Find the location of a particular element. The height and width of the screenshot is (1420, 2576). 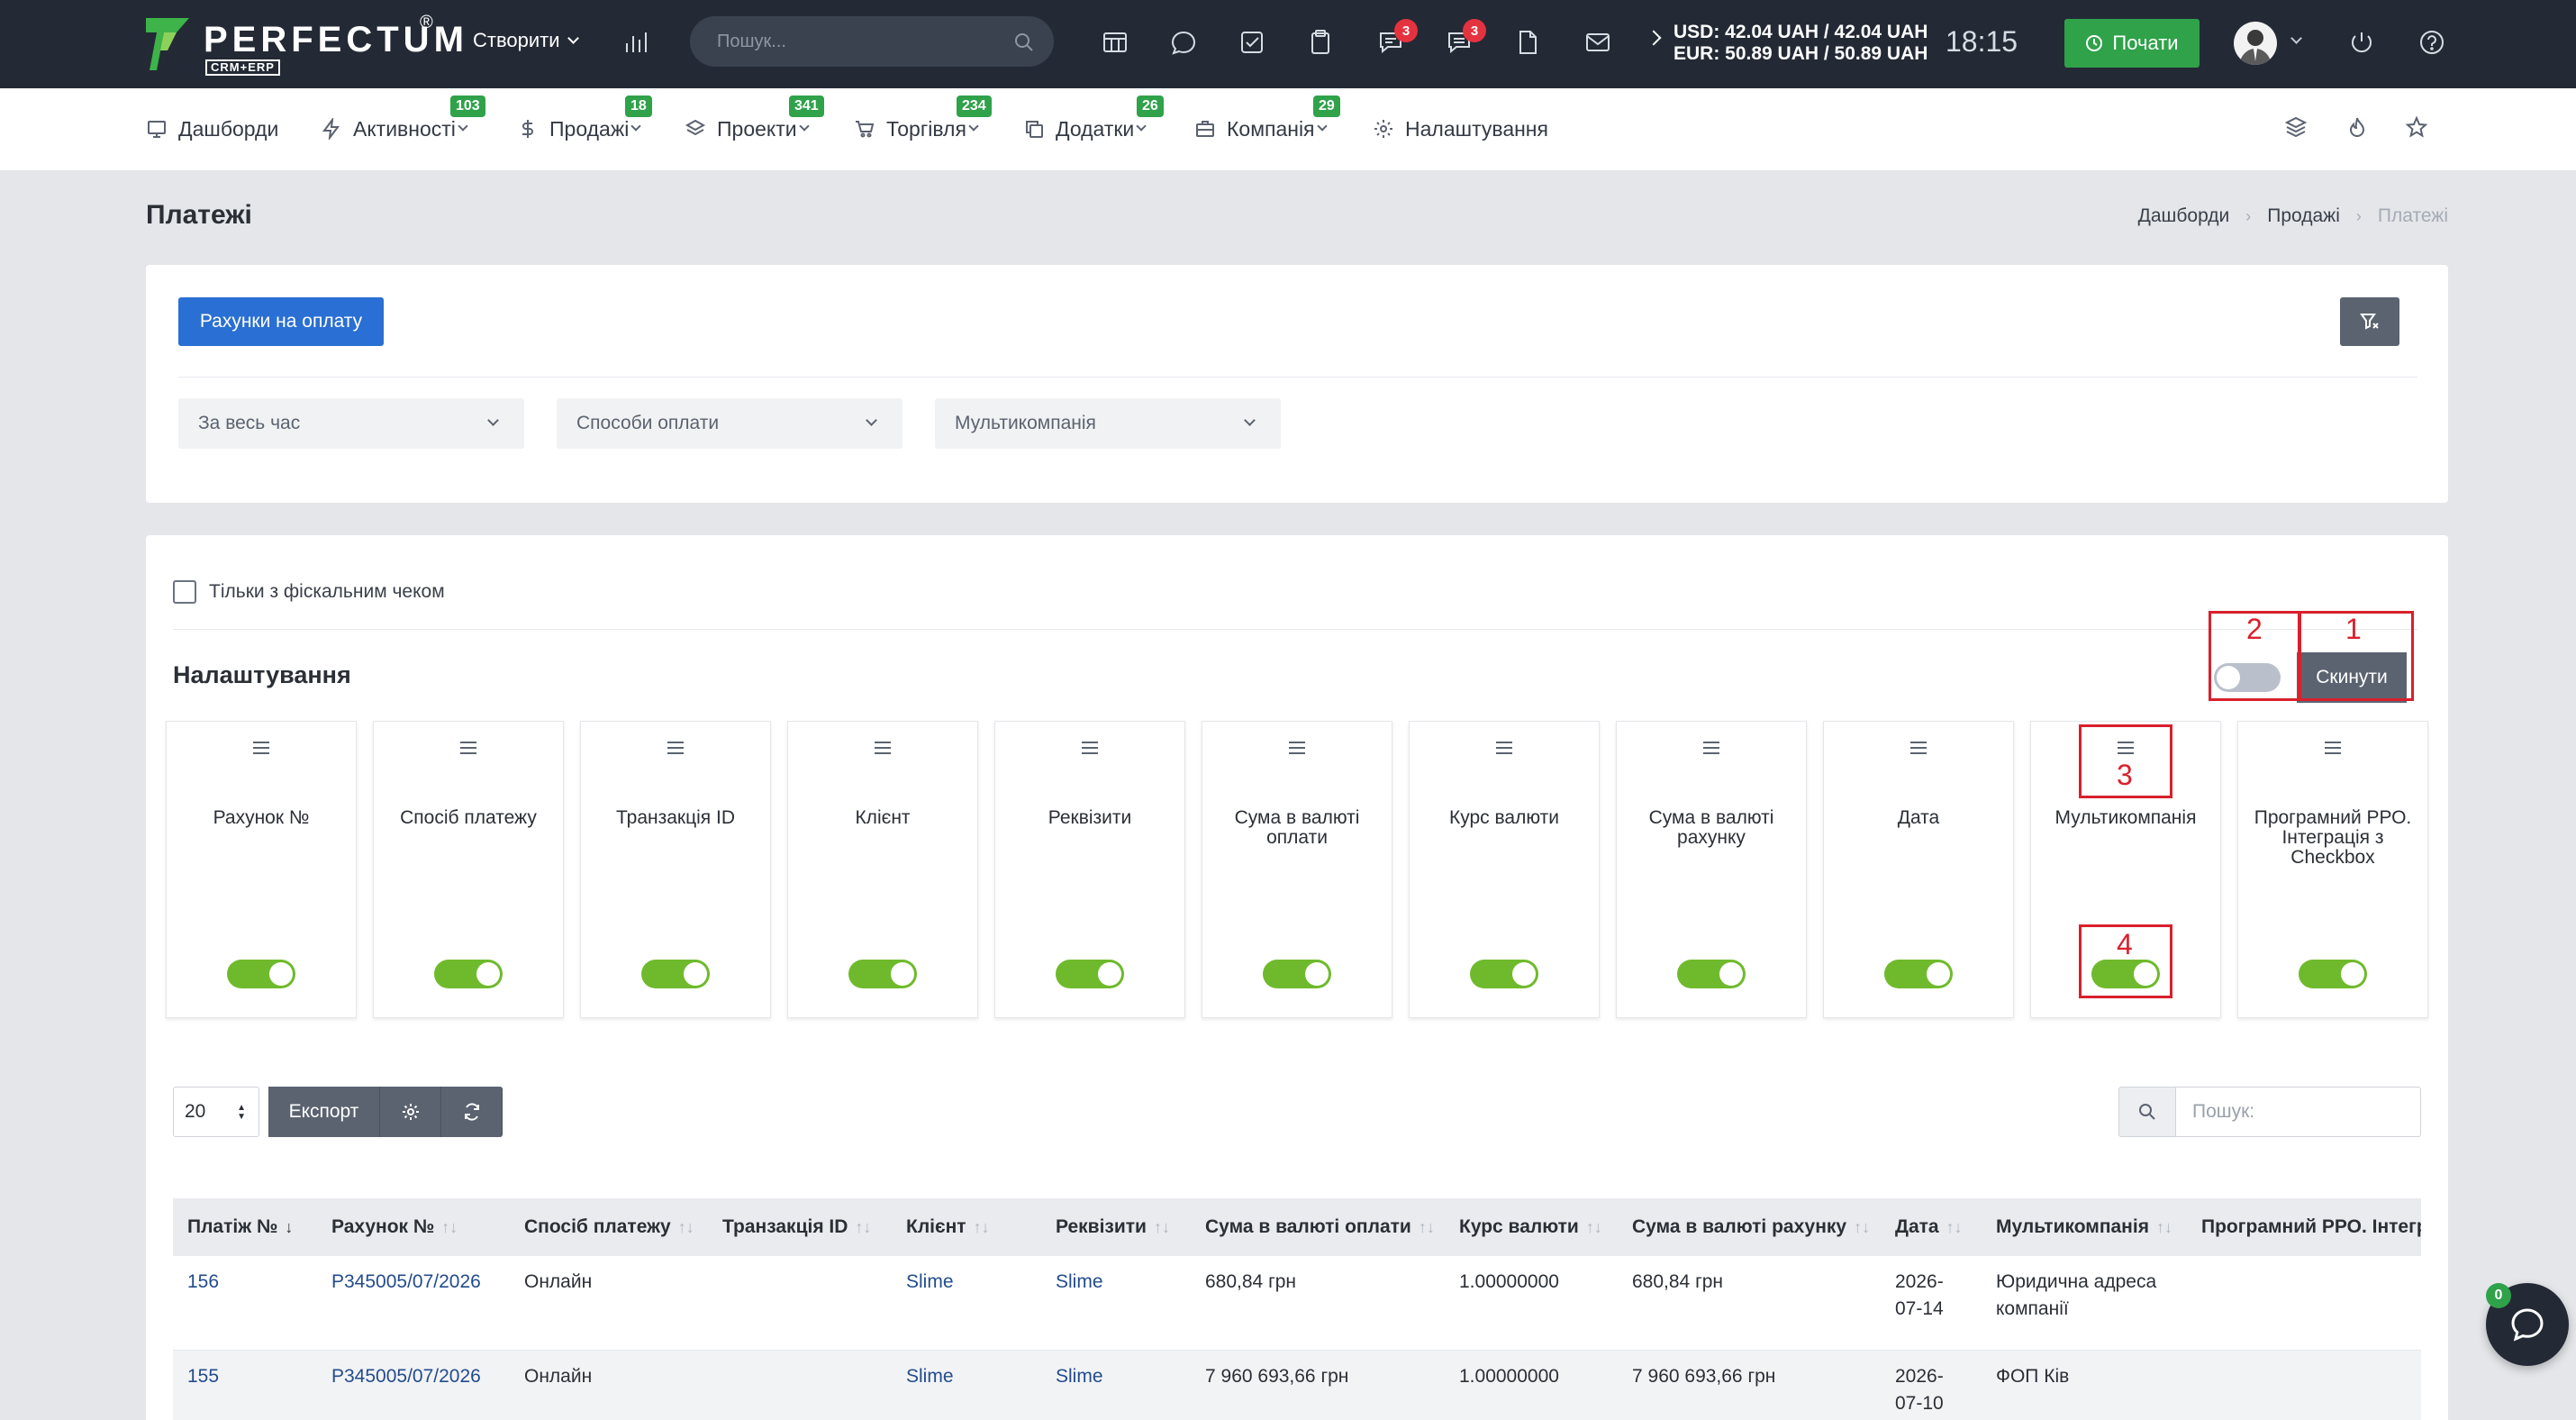

column-header: Сума в валюті оплати ↑↓ is located at coordinates (1318, 1227).